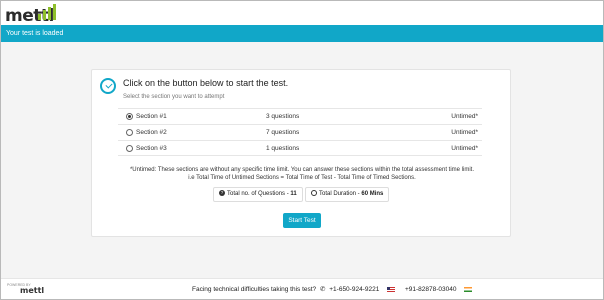 This screenshot has height=300, width=604. Describe the element at coordinates (302, 220) in the screenshot. I see `start-test-button: Start Test` at that location.